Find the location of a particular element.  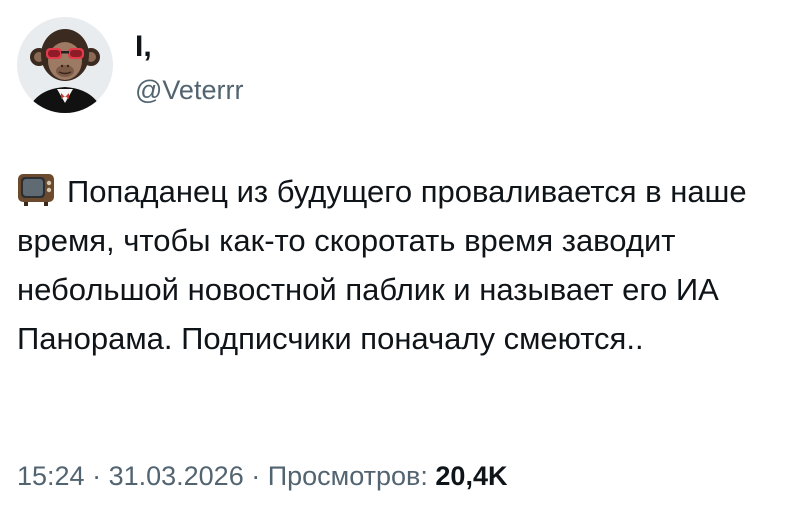

author-display-name: І, is located at coordinates (143, 47).